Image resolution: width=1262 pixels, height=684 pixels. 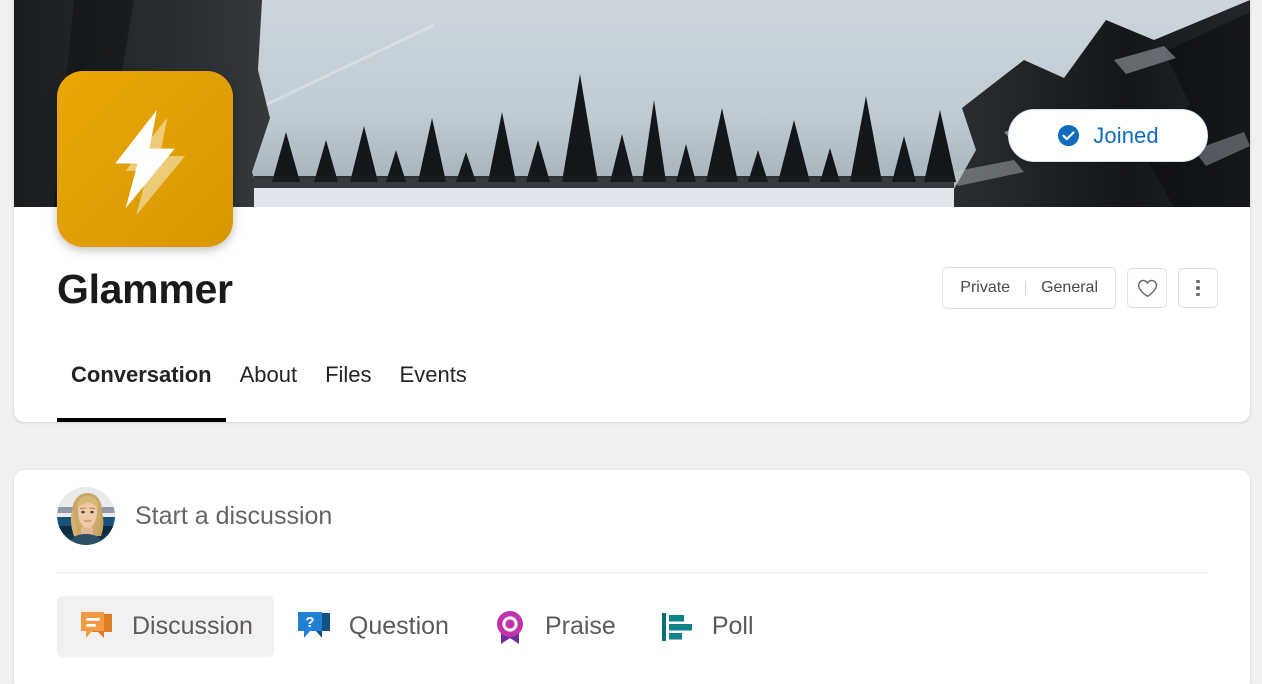 I want to click on tab-files: Files, so click(x=348, y=392).